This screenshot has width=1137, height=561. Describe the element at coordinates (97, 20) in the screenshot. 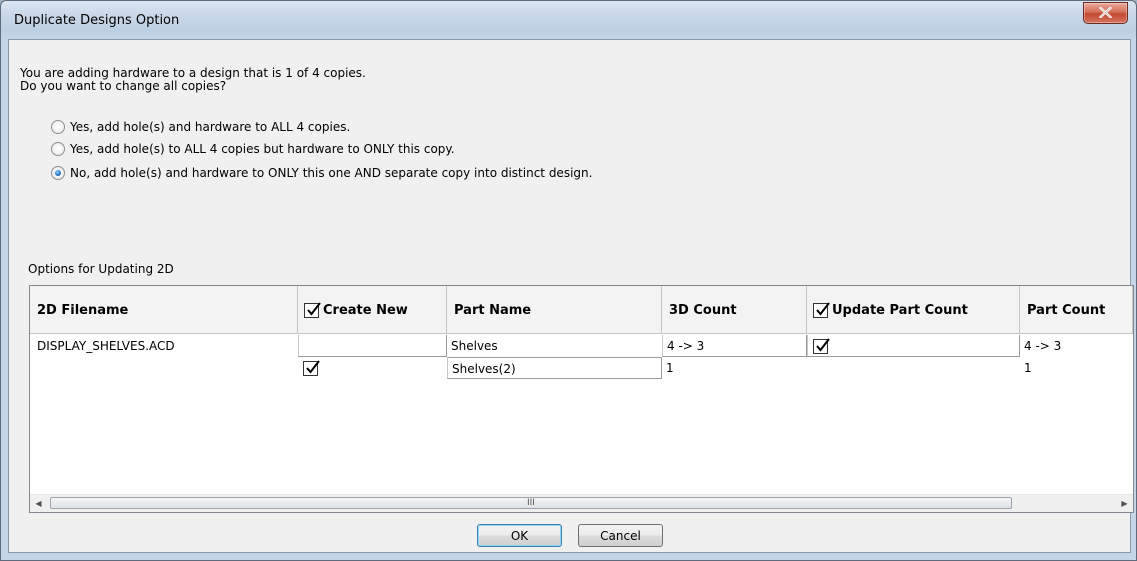

I see `window-title: Duplicate Designs Option` at that location.